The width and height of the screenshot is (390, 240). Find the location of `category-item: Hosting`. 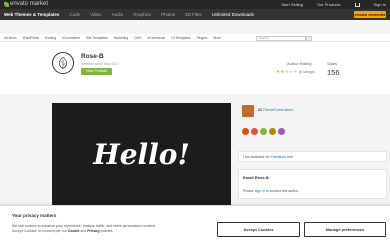

category-item: Hosting is located at coordinates (50, 38).